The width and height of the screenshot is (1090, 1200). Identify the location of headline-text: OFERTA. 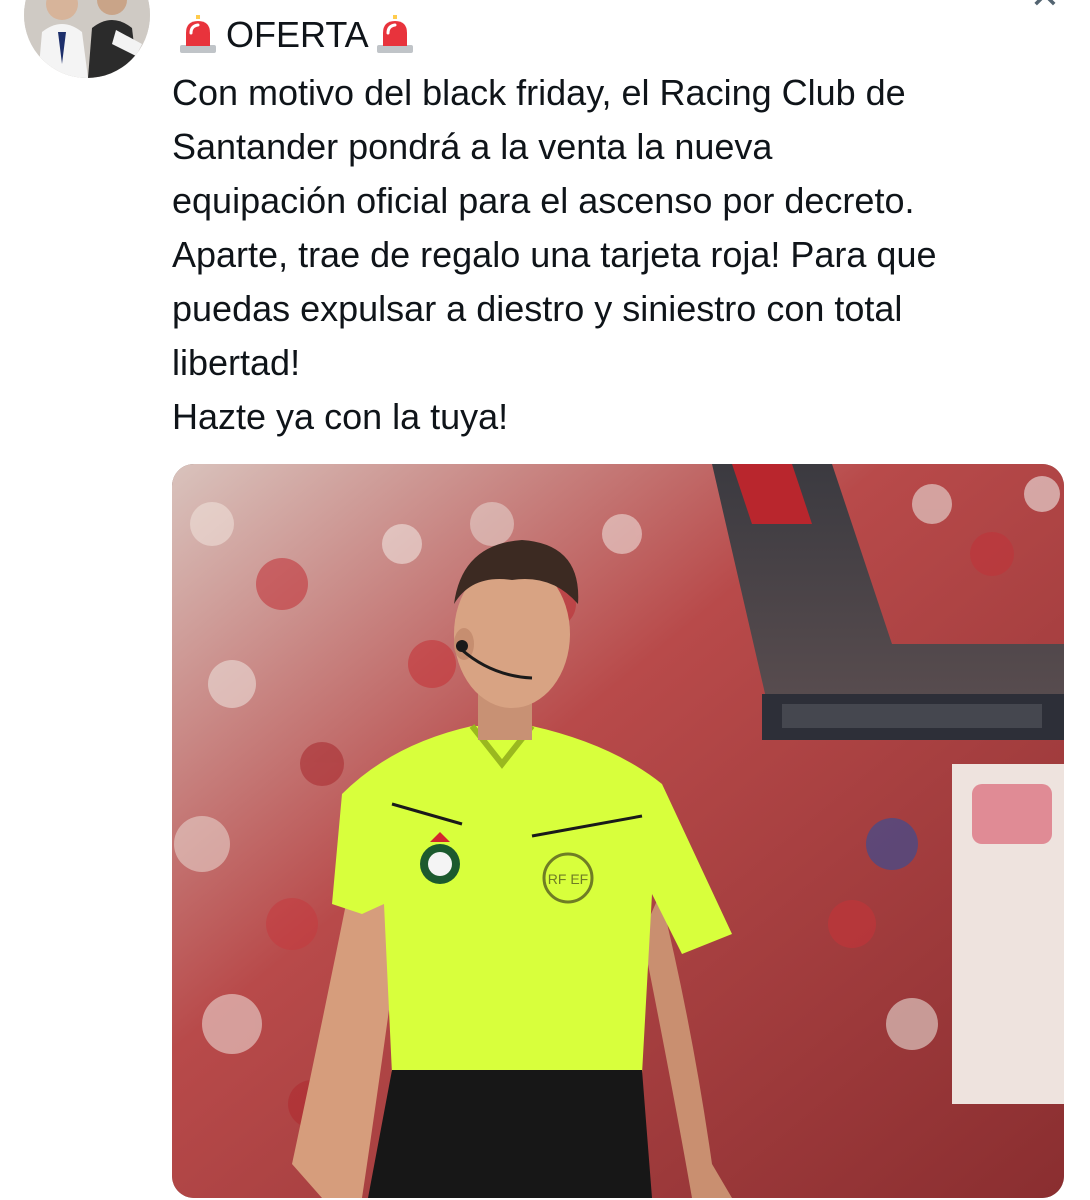
(297, 34).